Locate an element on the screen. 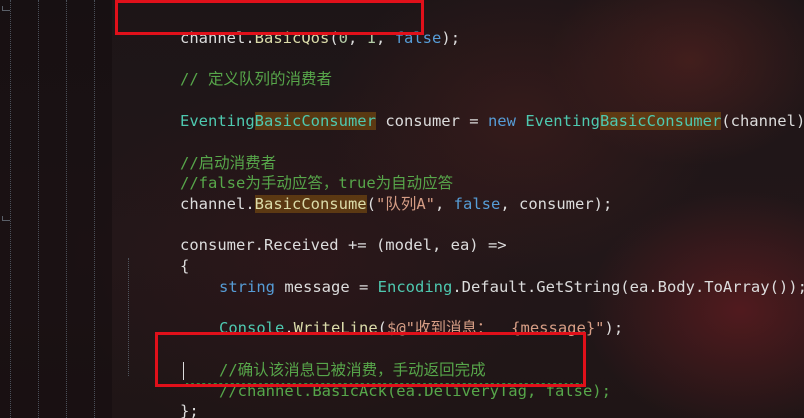 The image size is (804, 418). code-comment: //false为手动应答，true为自动应答 is located at coordinates (317, 183).